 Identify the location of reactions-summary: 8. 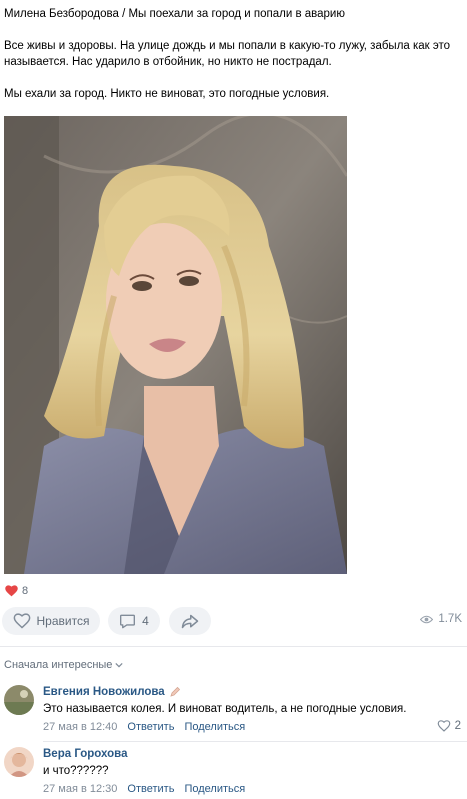
(16, 591).